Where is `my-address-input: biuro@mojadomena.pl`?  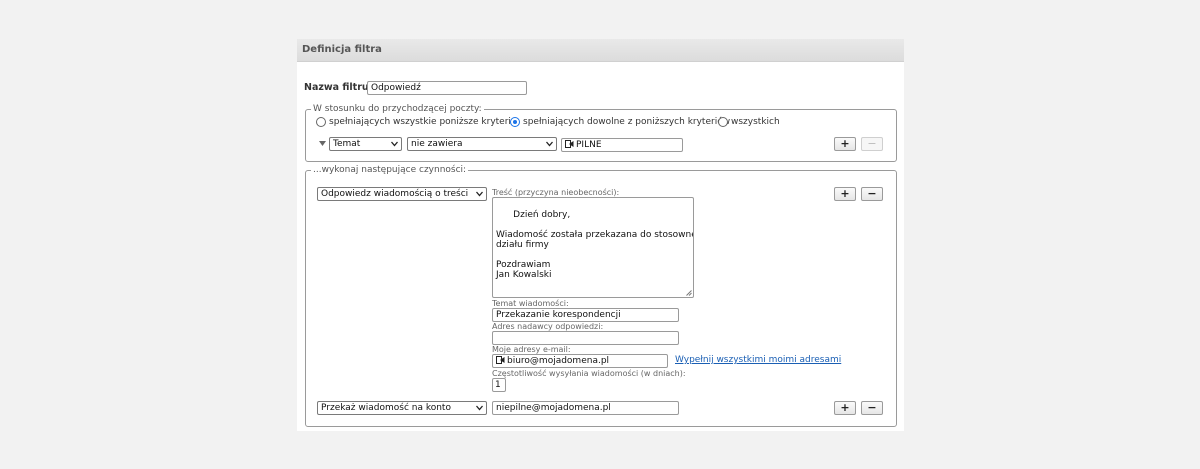 my-address-input: biuro@mojadomena.pl is located at coordinates (580, 361).